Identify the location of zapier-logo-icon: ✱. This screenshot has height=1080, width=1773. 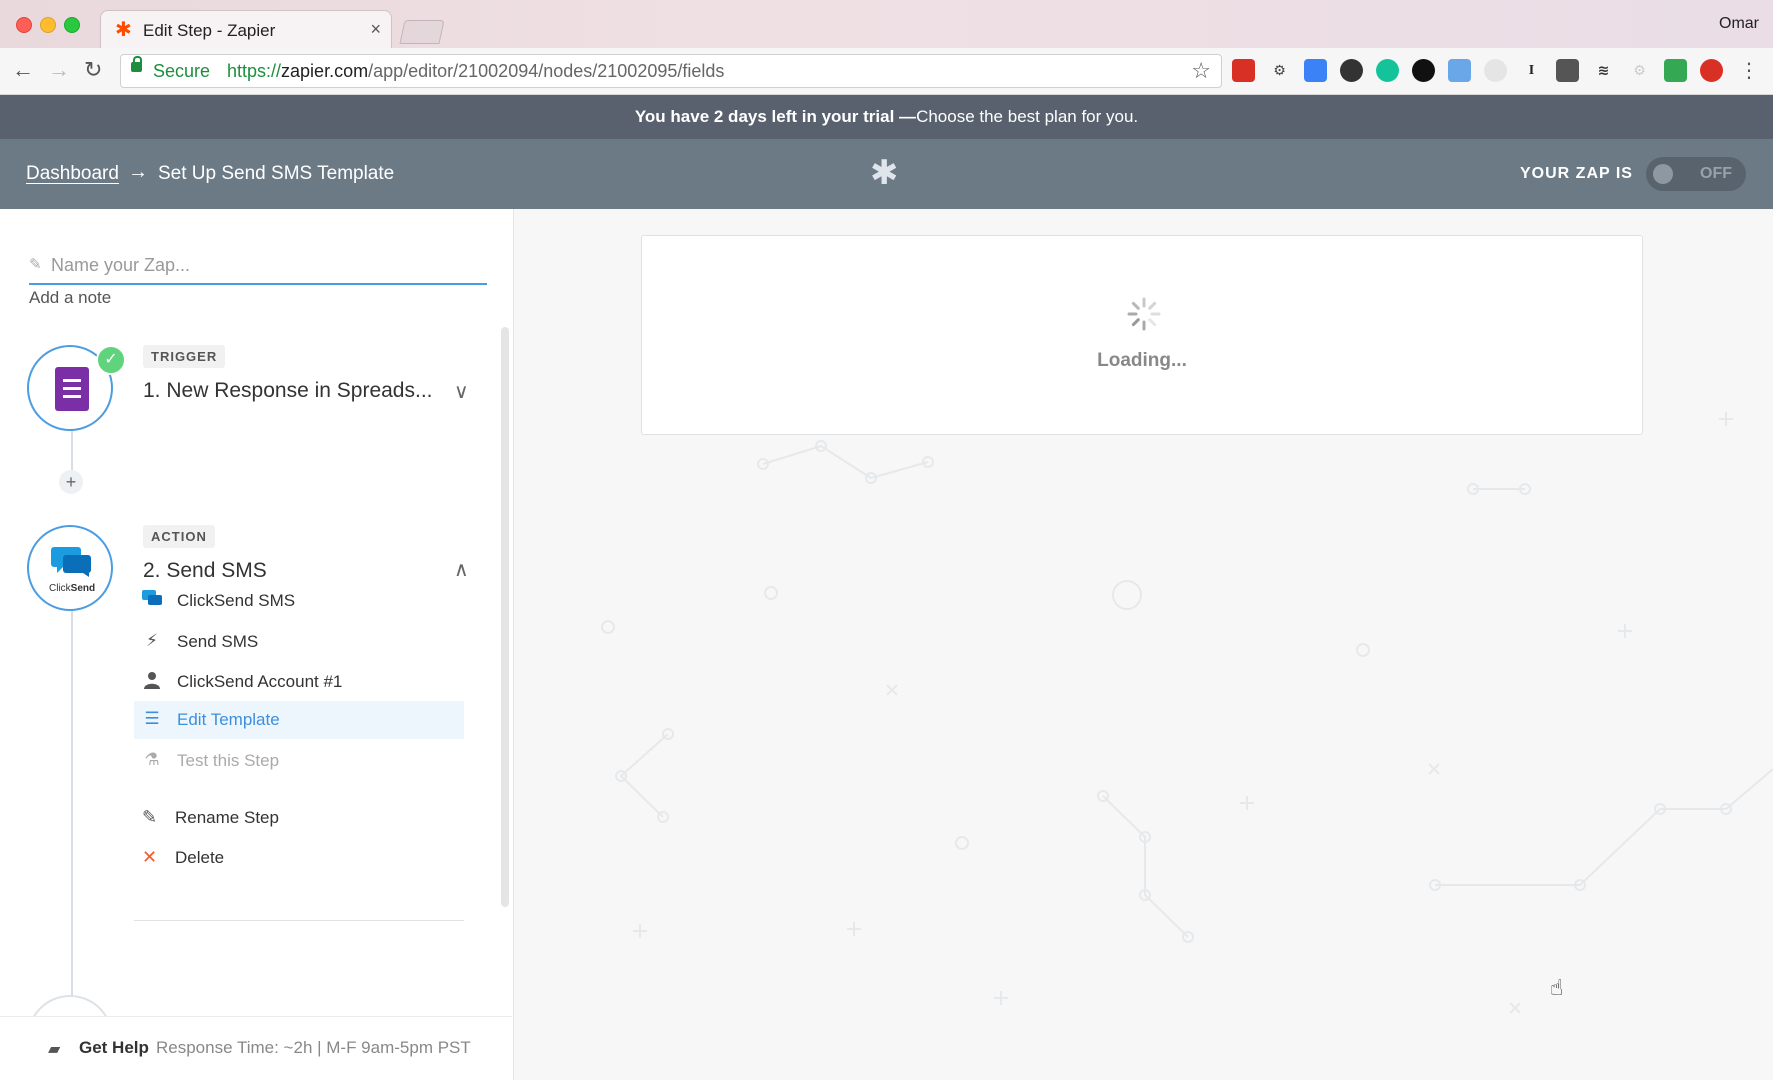
(884, 173).